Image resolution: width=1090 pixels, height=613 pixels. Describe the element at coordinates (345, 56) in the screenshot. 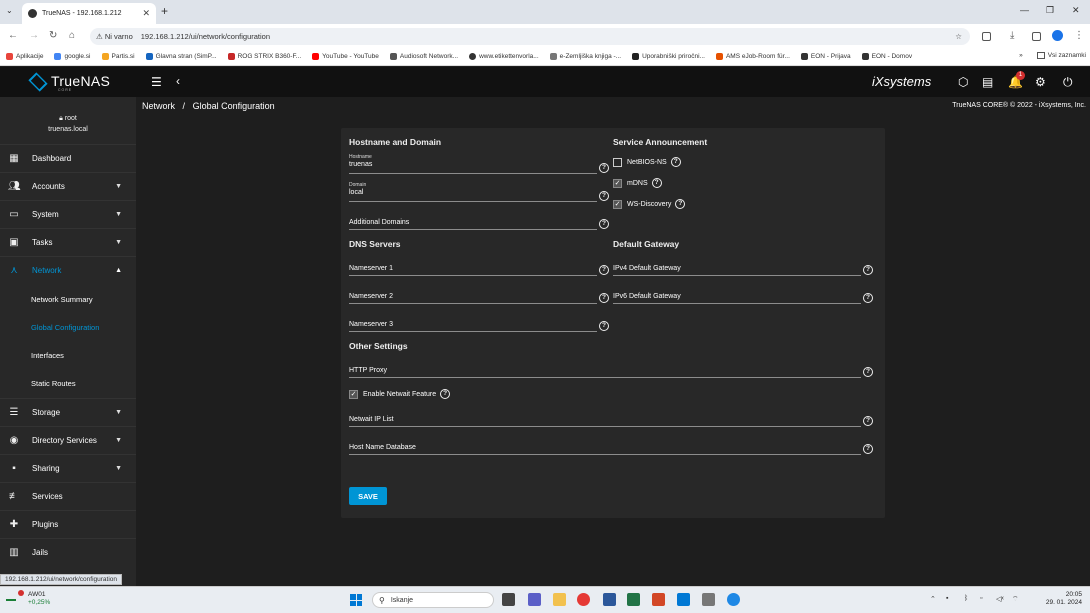

I see `bookmark-item: YouTube - YouTube` at that location.